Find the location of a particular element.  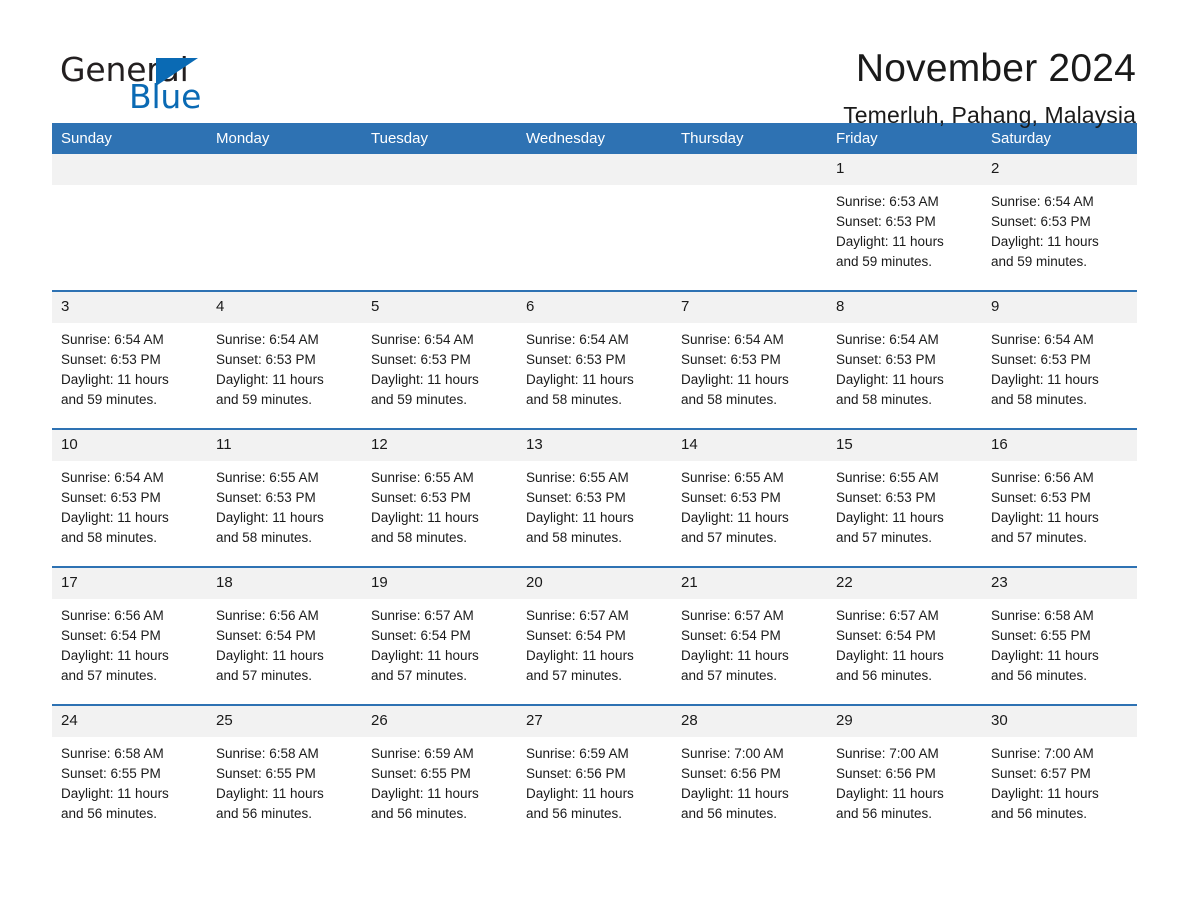

weekday-header-sunday: Sunday is located at coordinates (129, 138).